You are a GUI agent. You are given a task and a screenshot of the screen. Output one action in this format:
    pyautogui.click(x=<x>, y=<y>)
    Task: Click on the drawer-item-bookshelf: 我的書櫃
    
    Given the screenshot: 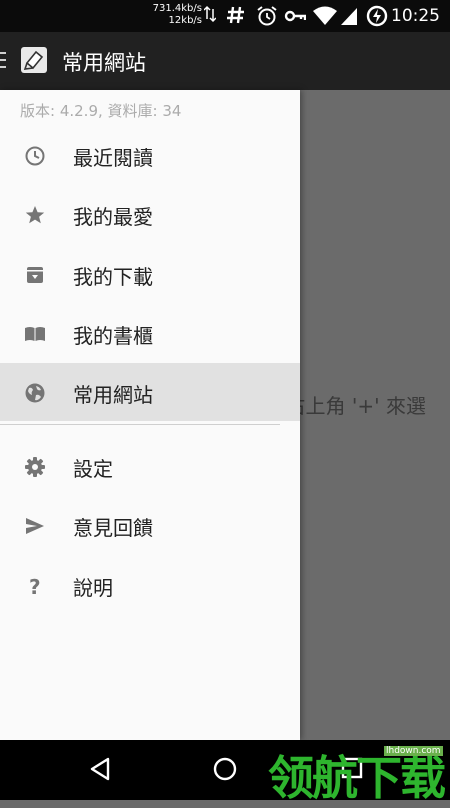 What is the action you would take?
    pyautogui.click(x=150, y=333)
    